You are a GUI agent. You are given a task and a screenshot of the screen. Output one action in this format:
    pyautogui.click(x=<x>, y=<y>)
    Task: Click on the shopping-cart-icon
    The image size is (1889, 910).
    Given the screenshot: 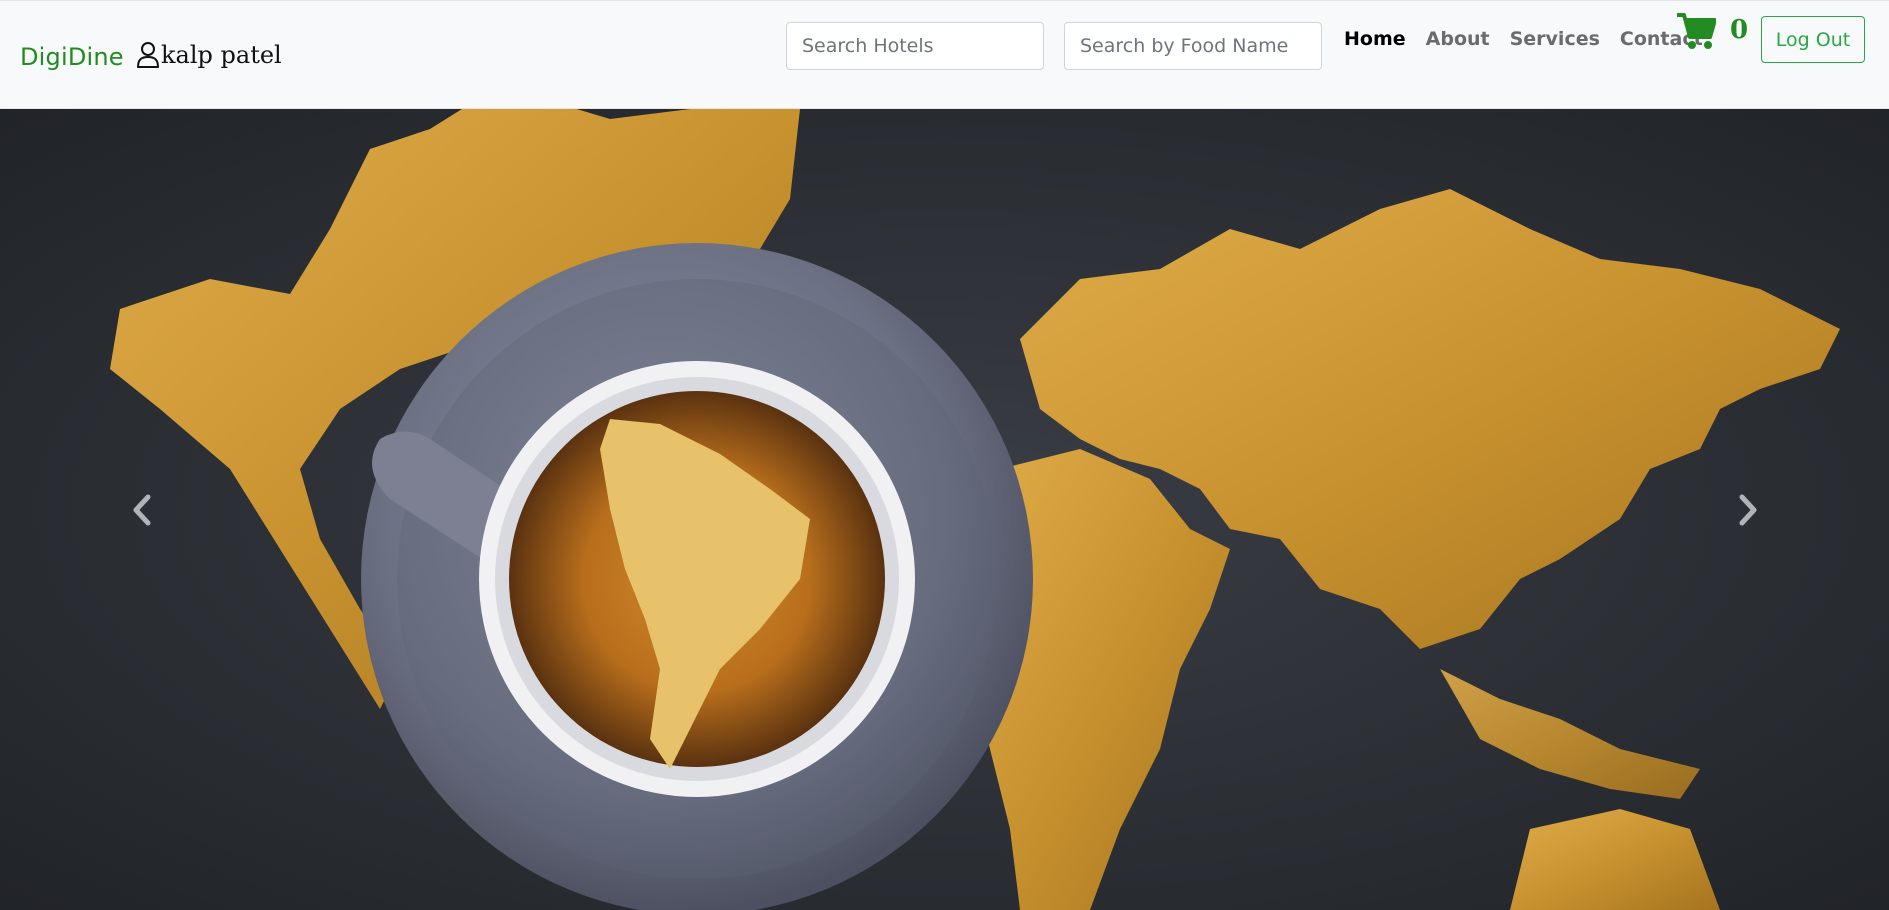 What is the action you would take?
    pyautogui.click(x=1696, y=30)
    